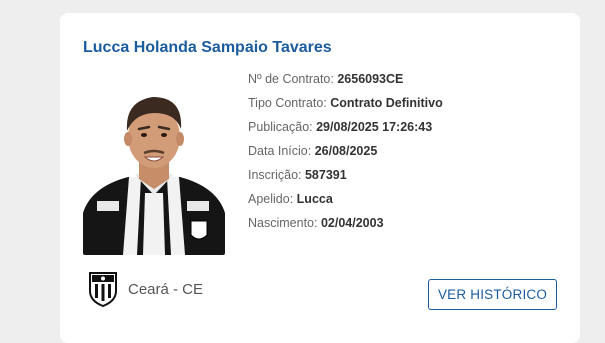  What do you see at coordinates (283, 223) in the screenshot?
I see `field-label: Nascimento:` at bounding box center [283, 223].